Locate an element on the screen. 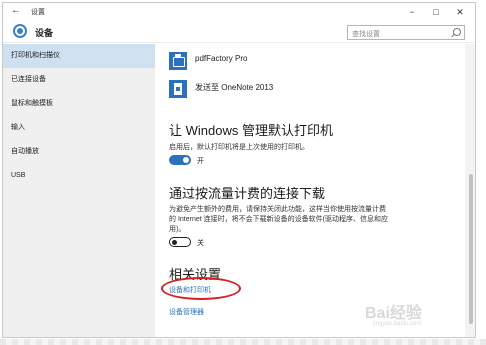 The width and height of the screenshot is (486, 345). sidebar-item-mouse-touchpad: 鼠标和触摸板 is located at coordinates (79, 104).